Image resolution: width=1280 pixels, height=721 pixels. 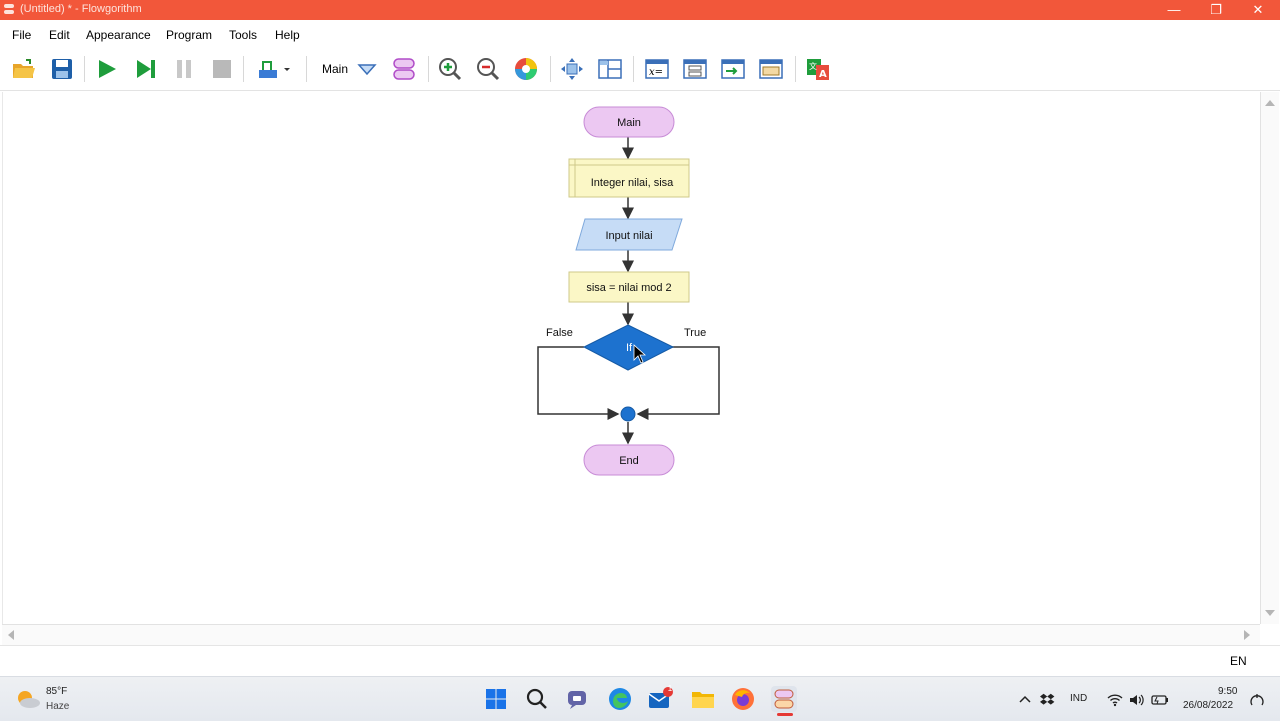 What do you see at coordinates (1025, 700) in the screenshot?
I see `chevron-up-icon` at bounding box center [1025, 700].